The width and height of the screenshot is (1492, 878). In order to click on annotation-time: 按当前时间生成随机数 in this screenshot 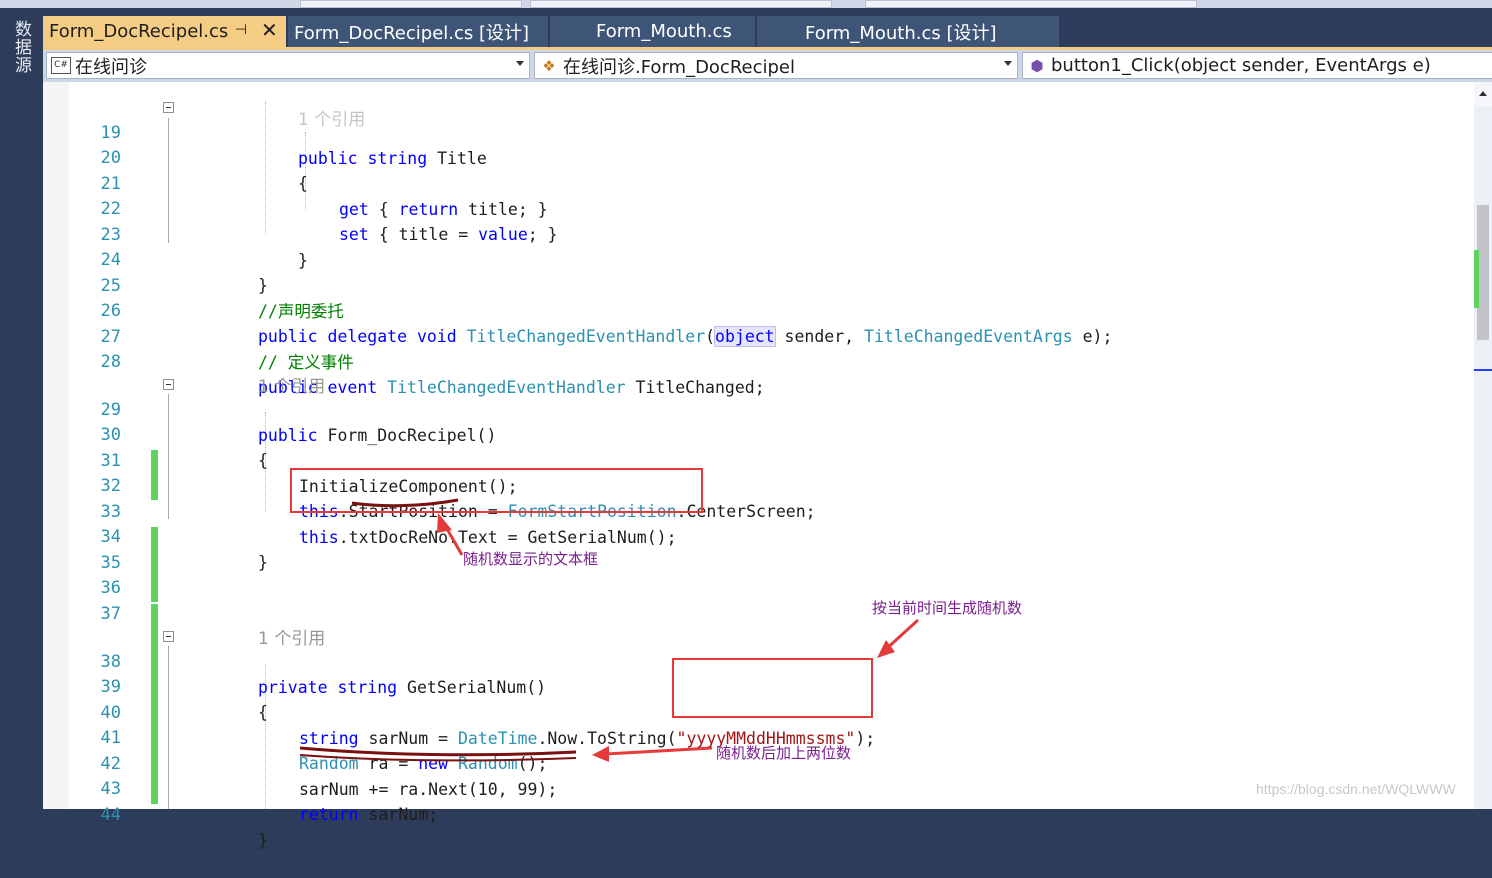, I will do `click(947, 608)`.